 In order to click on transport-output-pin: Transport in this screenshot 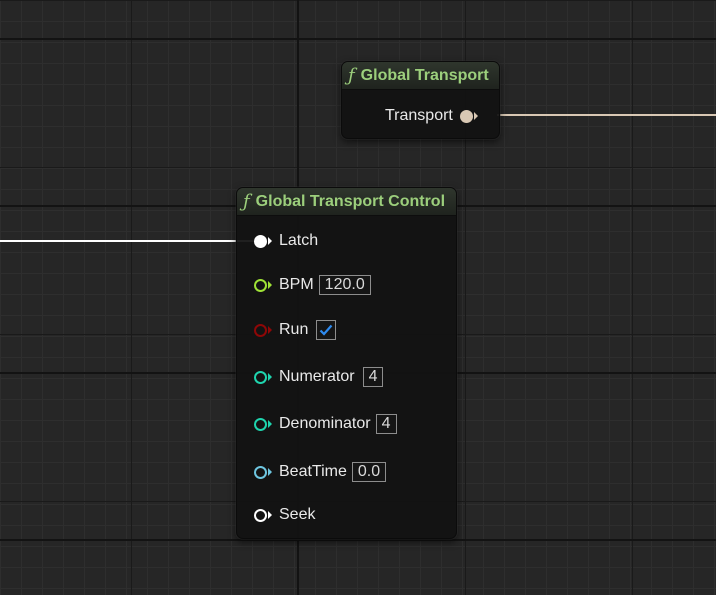, I will do `click(431, 116)`.